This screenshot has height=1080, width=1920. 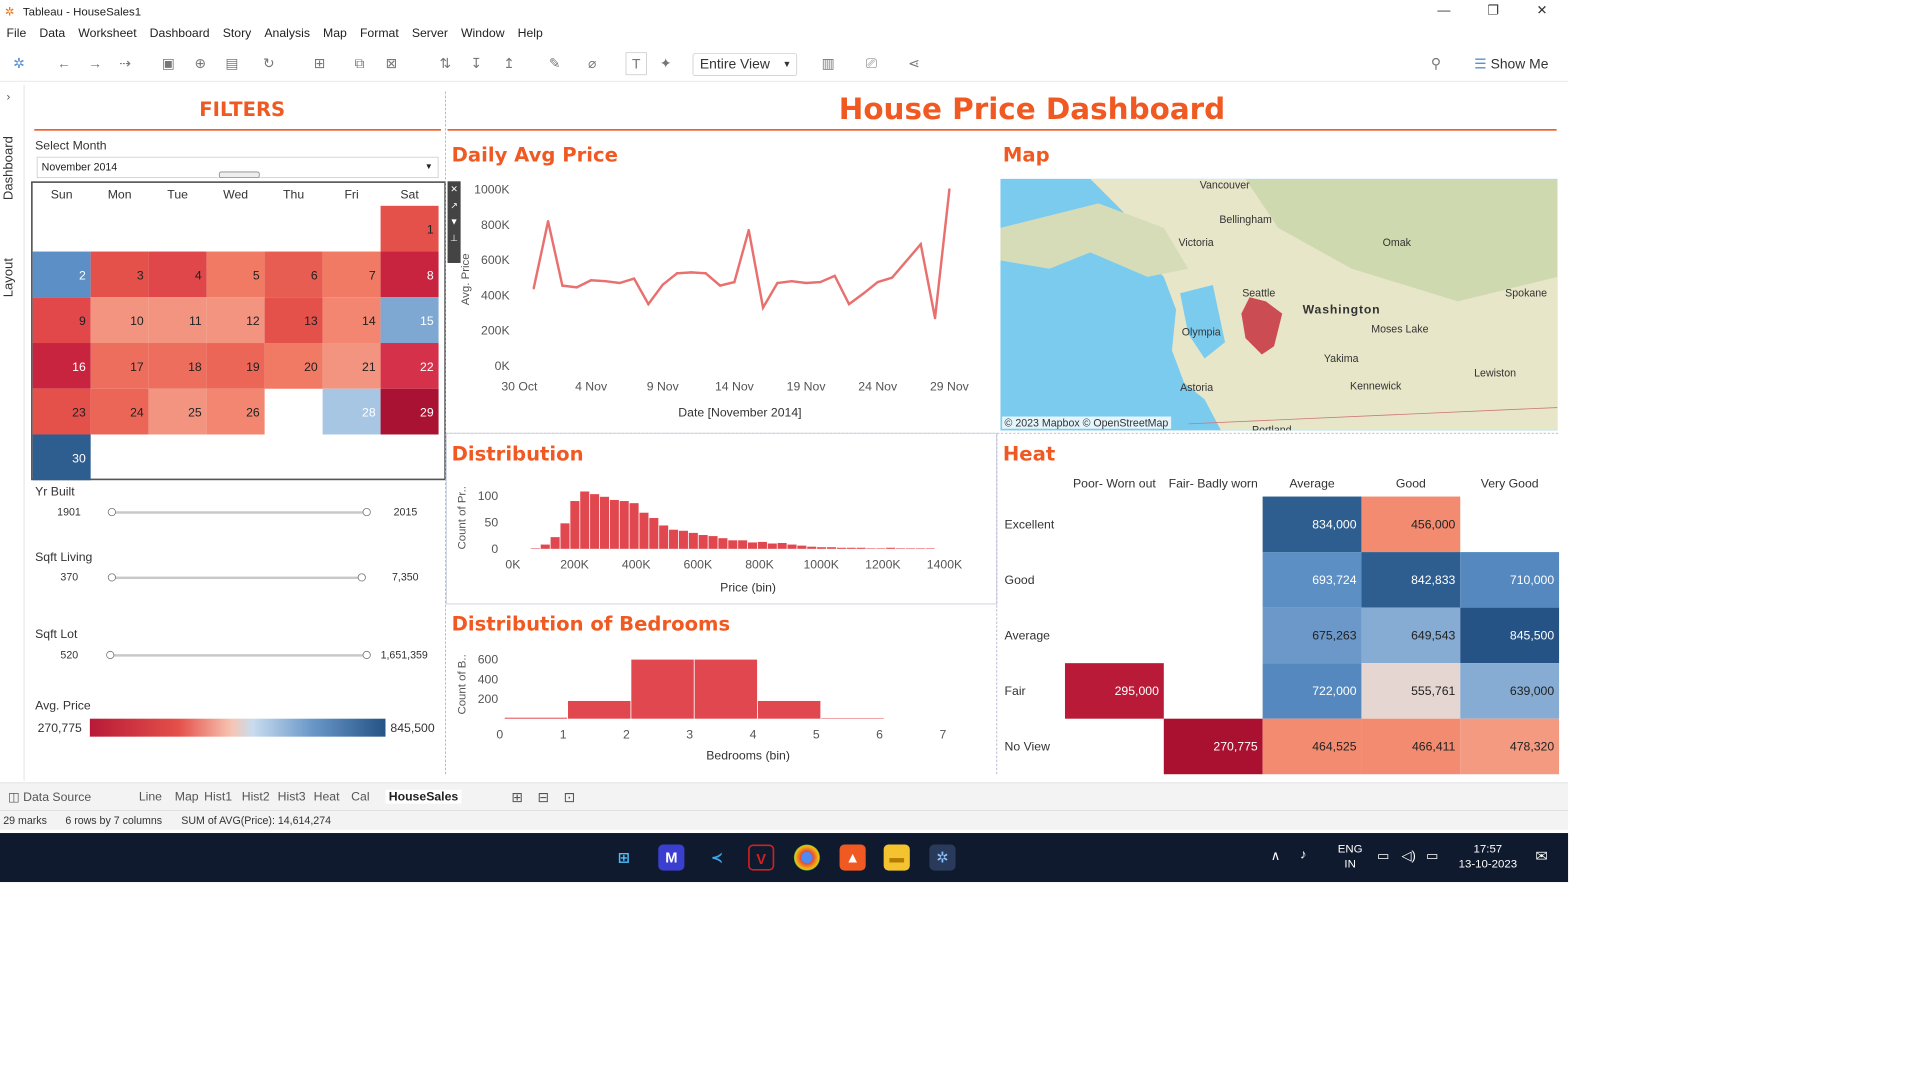 What do you see at coordinates (351, 411) in the screenshot?
I see `calendar-day-cell: 28` at bounding box center [351, 411].